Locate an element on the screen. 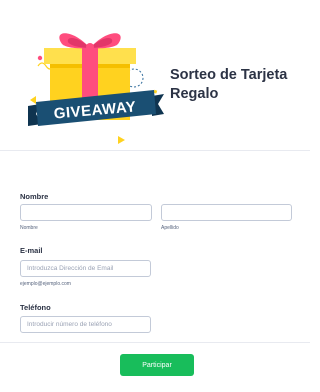  phone-field is located at coordinates (85, 324).